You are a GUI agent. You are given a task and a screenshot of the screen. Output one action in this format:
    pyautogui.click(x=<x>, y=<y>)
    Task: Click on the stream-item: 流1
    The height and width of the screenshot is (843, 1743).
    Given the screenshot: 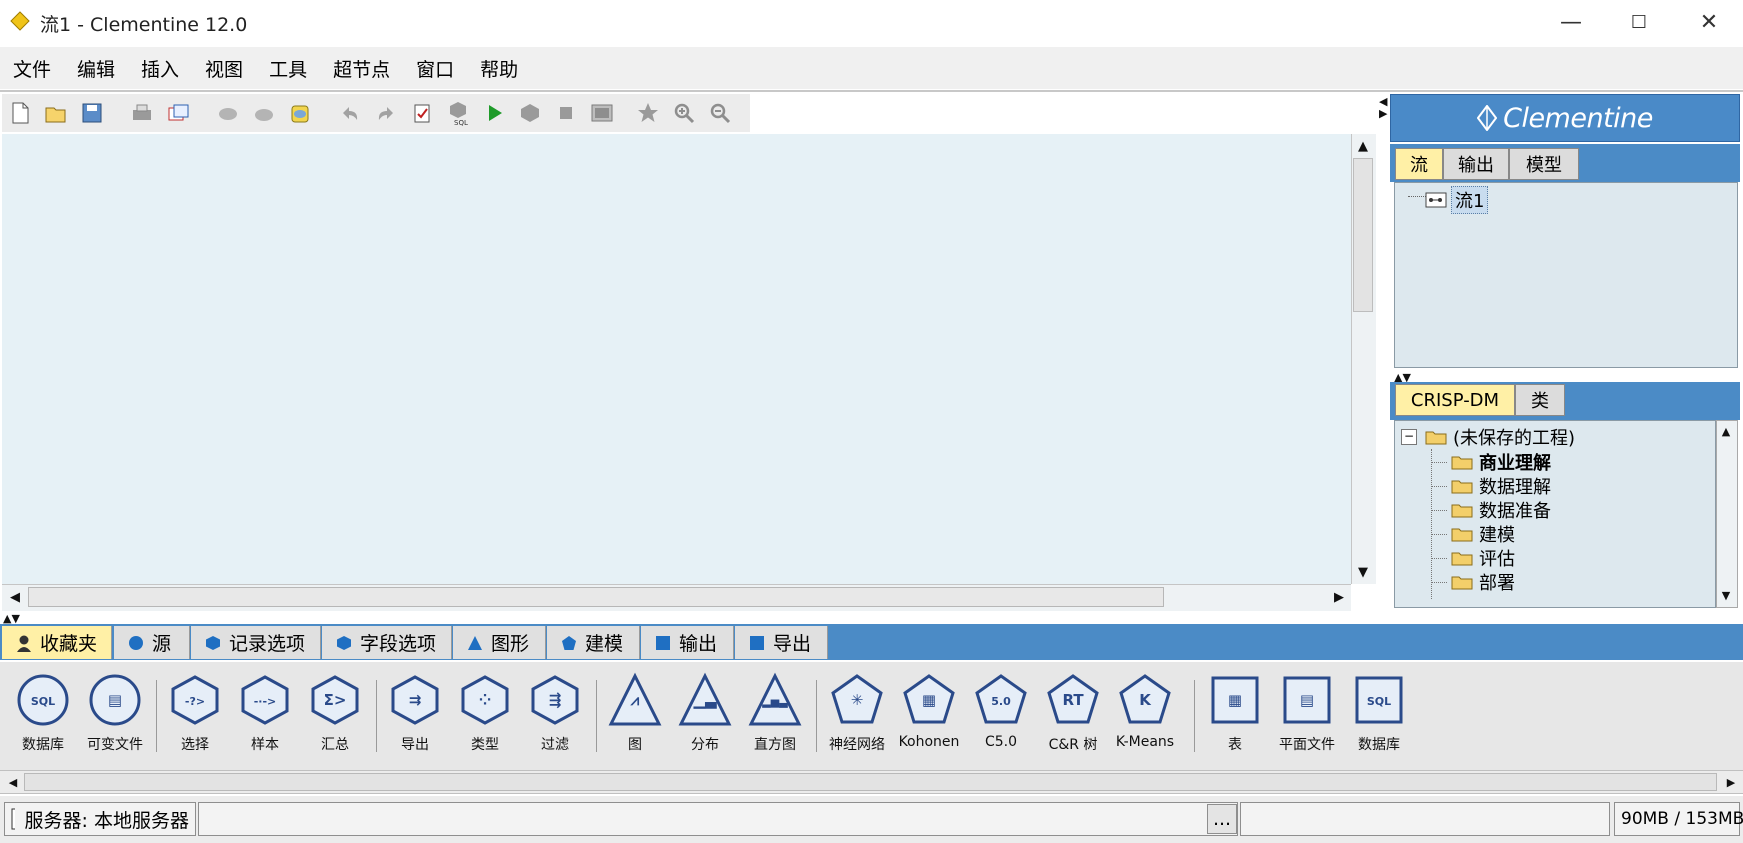 What is the action you would take?
    pyautogui.click(x=1457, y=200)
    